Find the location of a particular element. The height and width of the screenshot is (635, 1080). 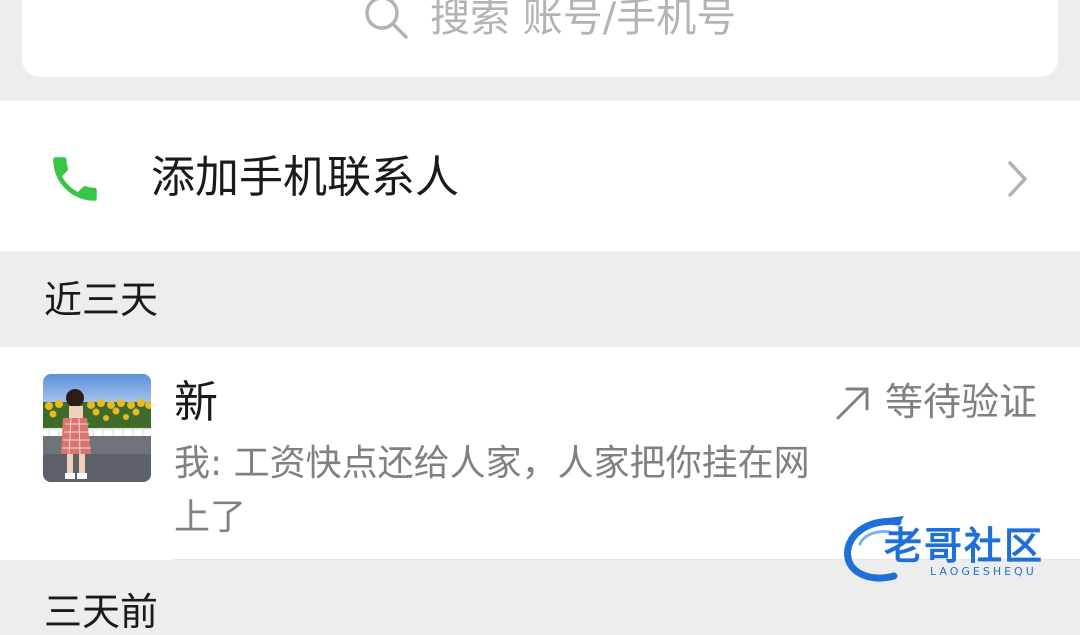

chevron-right-icon is located at coordinates (1017, 179).